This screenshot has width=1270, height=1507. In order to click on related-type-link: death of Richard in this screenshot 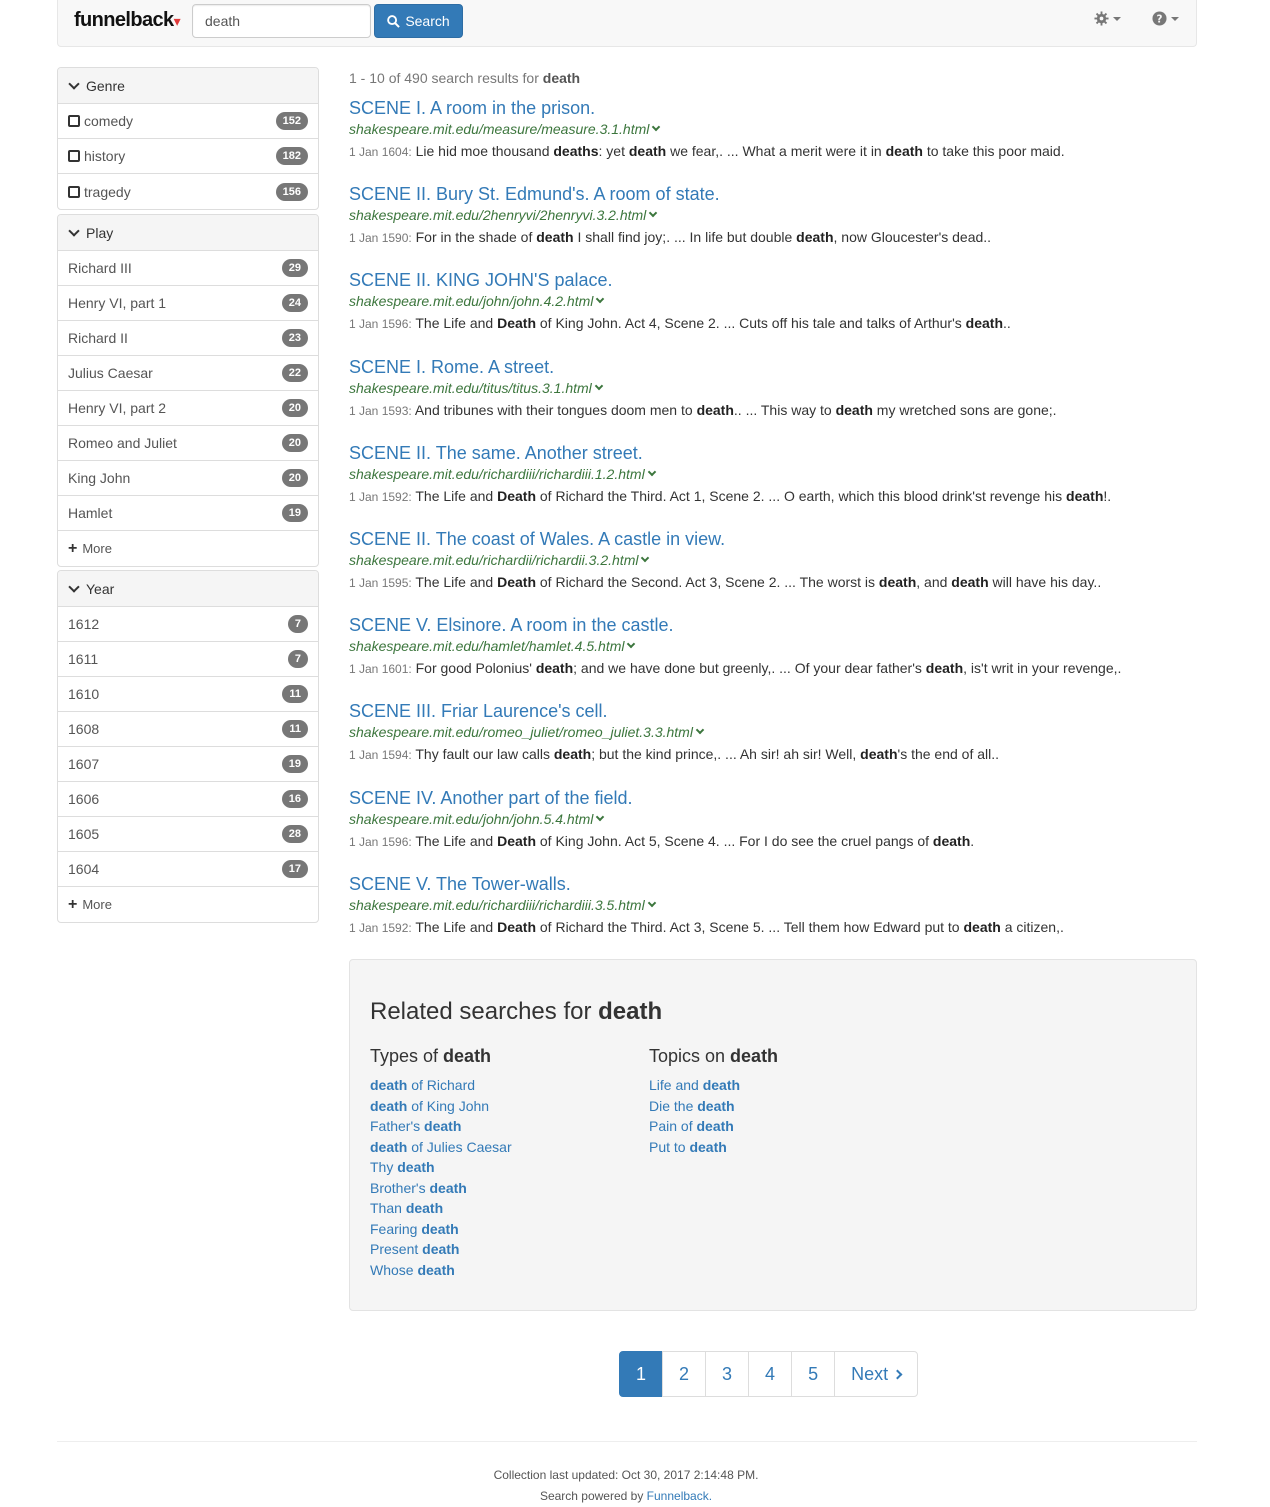, I will do `click(441, 1085)`.